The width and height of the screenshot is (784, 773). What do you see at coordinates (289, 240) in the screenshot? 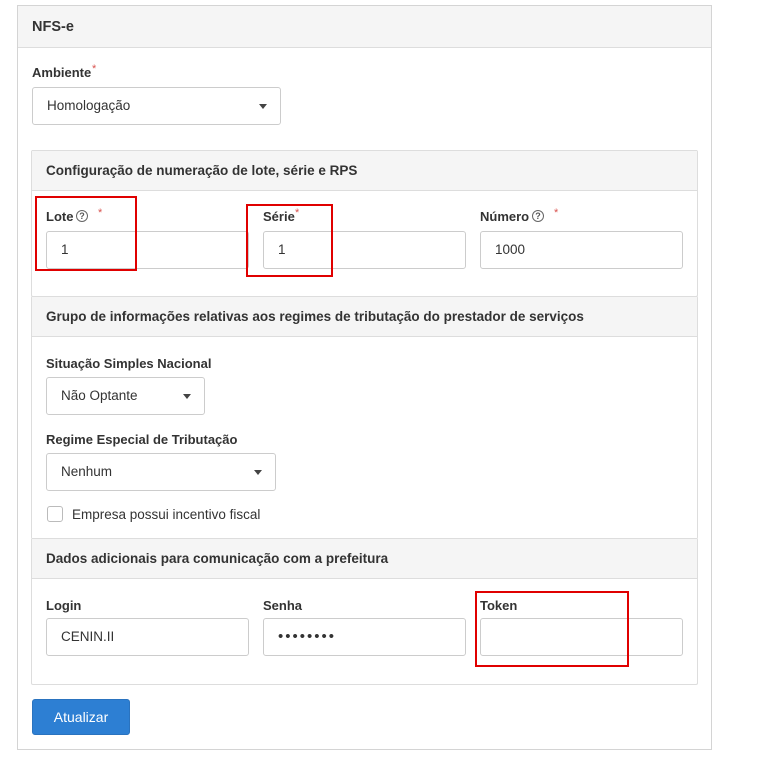
I see `highlight-box-serie` at bounding box center [289, 240].